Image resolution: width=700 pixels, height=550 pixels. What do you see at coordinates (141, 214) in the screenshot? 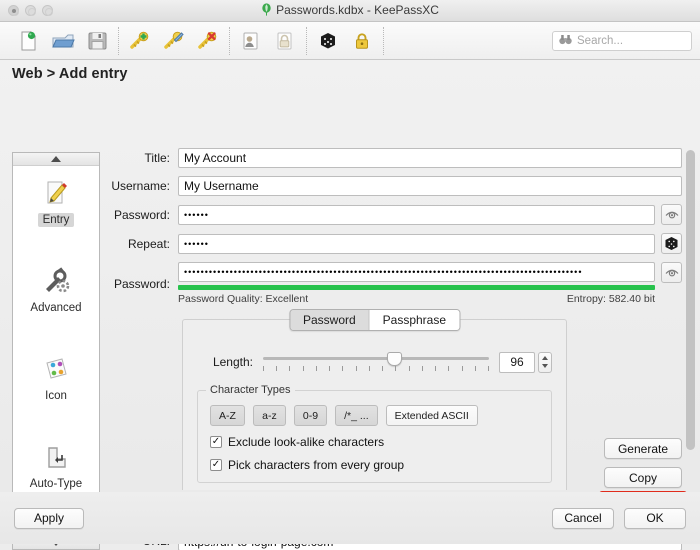
I see `password-label: Password:` at bounding box center [141, 214].